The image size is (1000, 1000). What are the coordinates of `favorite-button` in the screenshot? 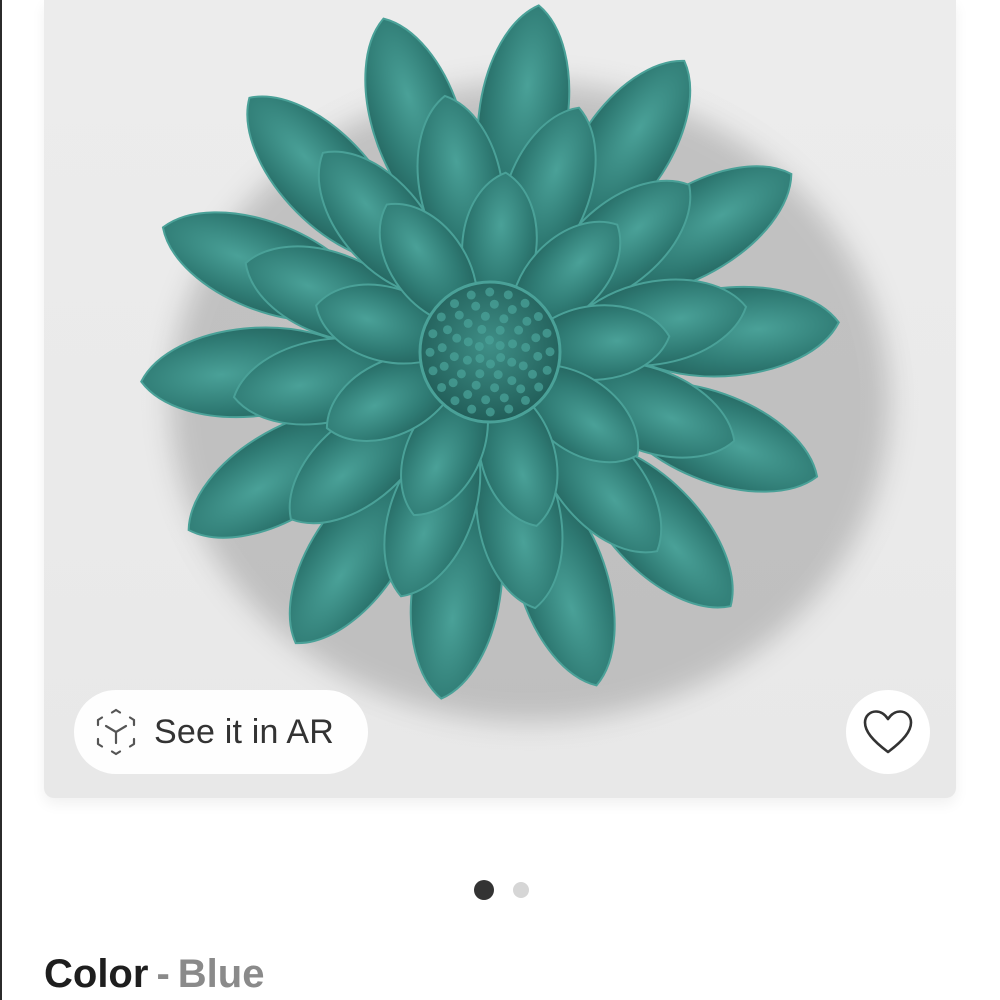 It's located at (888, 732).